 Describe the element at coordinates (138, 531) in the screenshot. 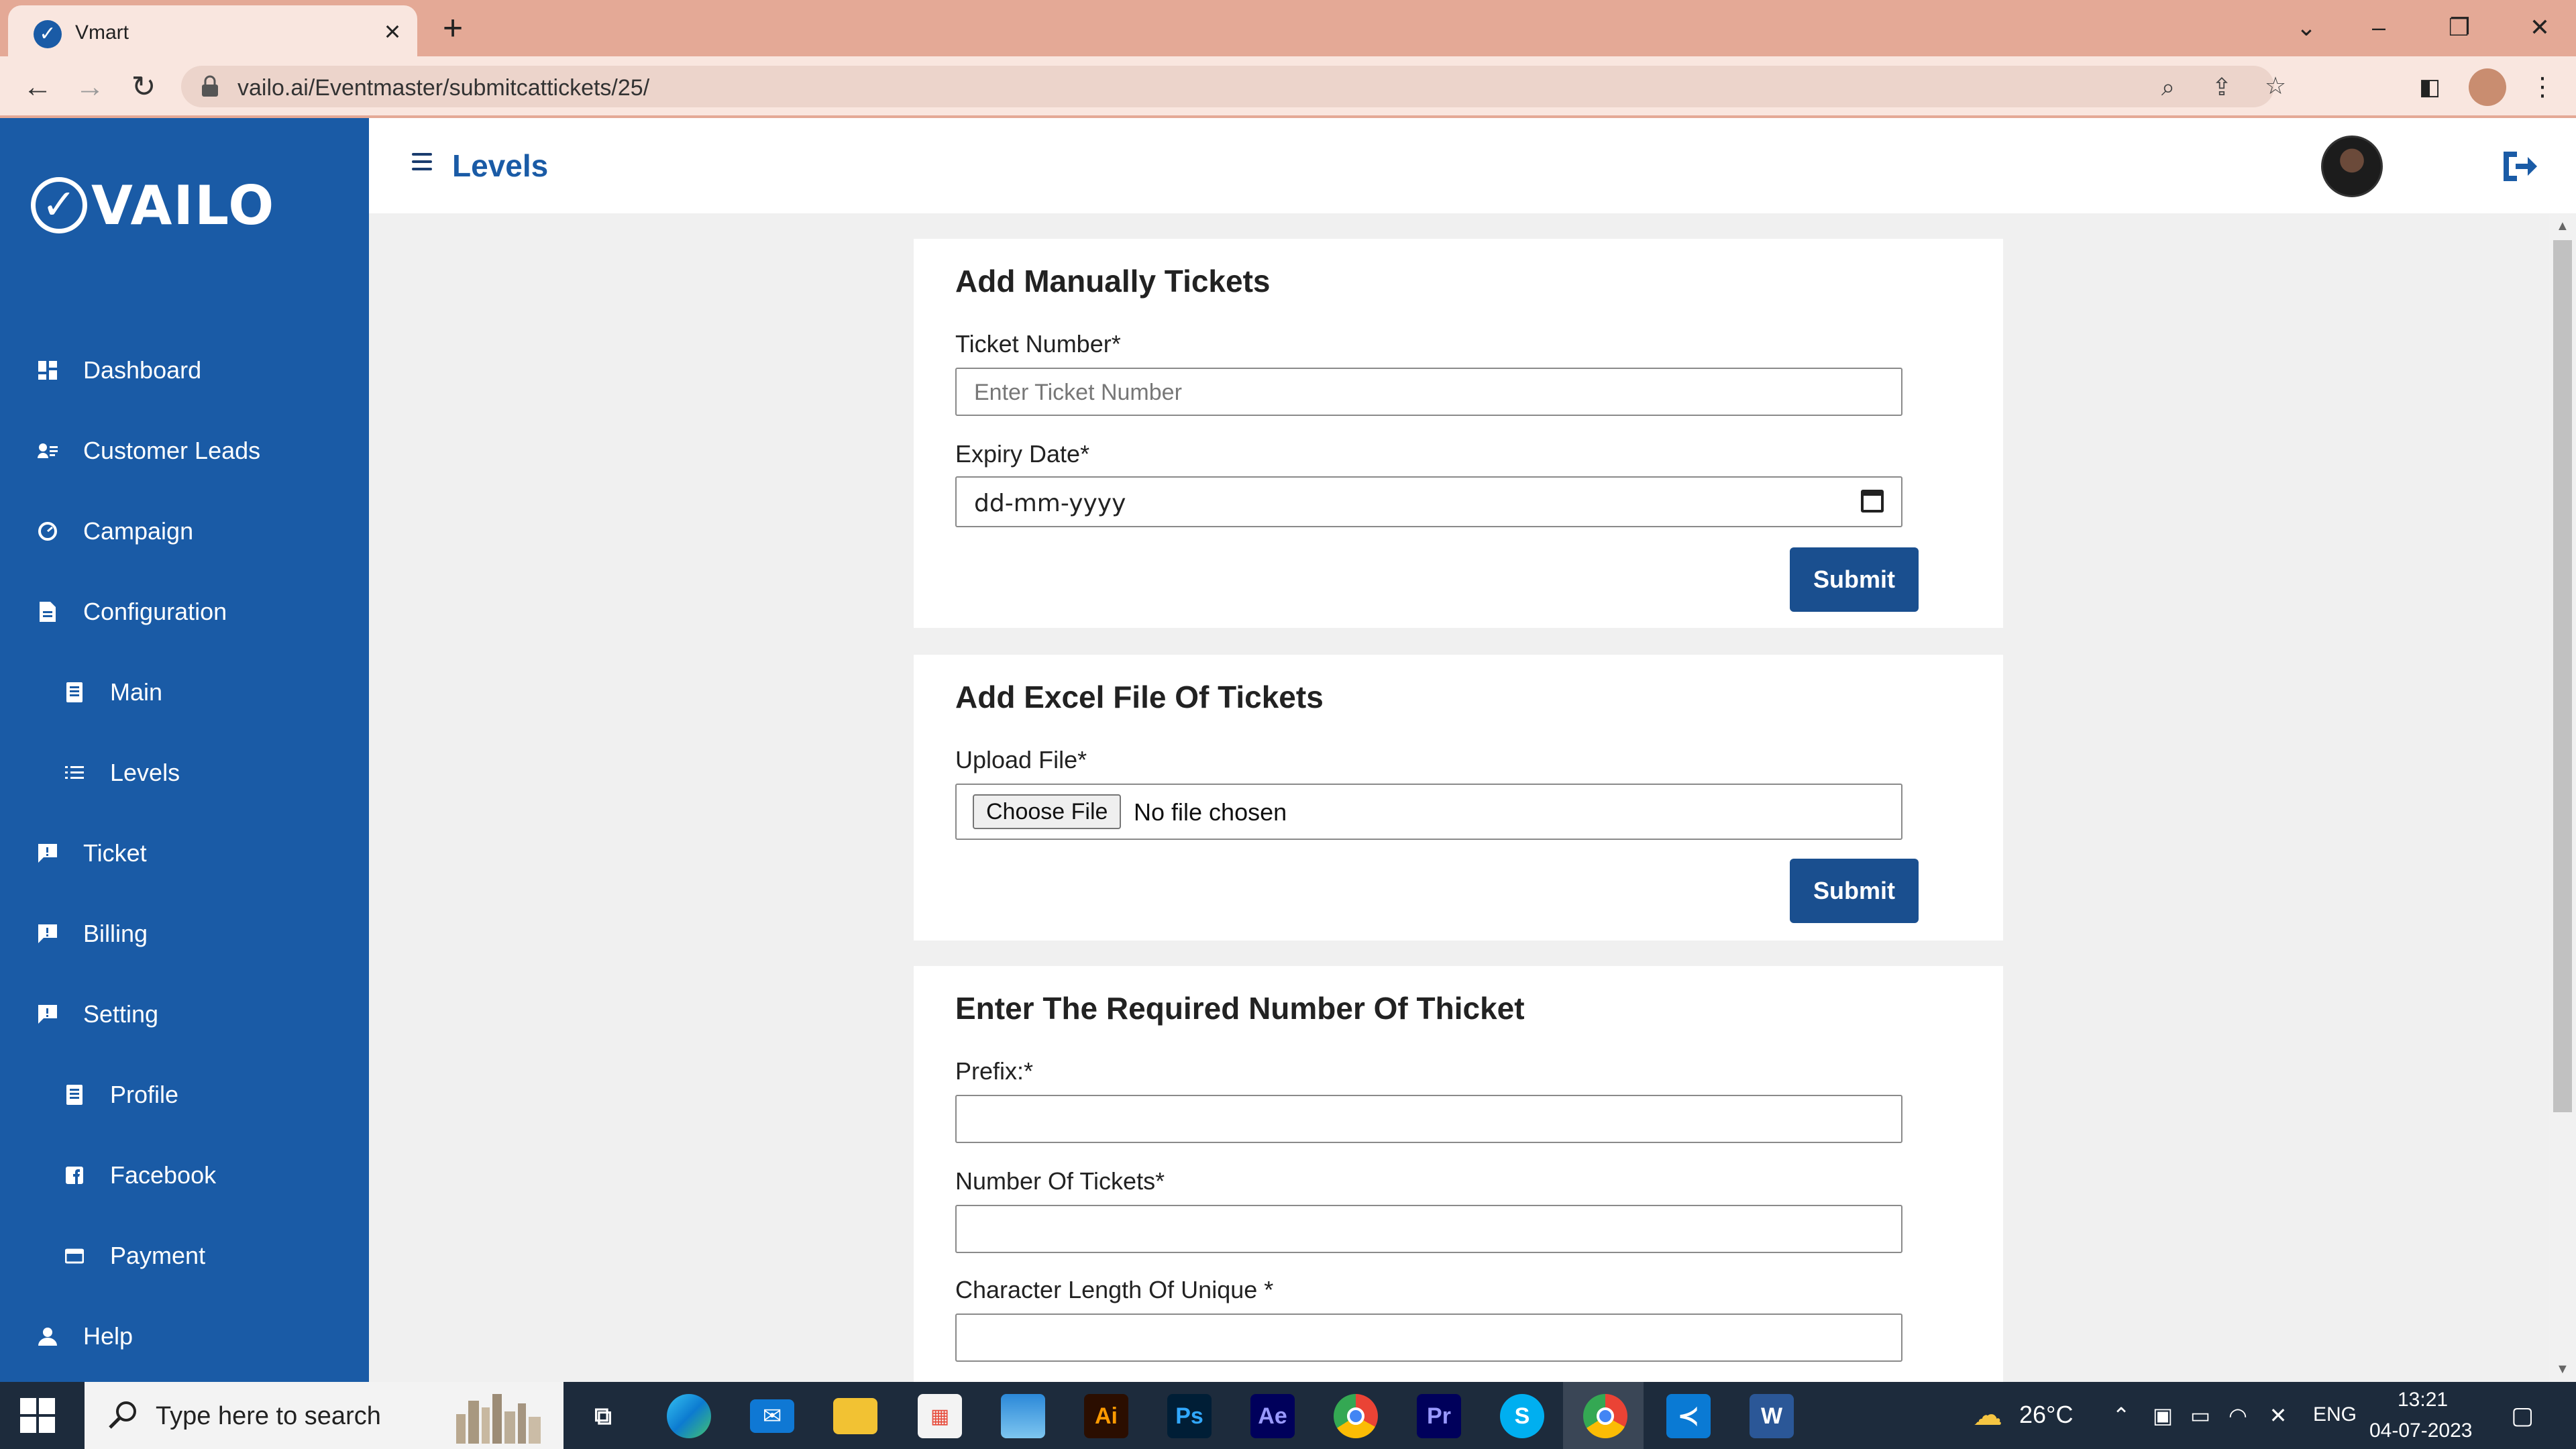

I see `sidebar-item-label: Campaign` at that location.